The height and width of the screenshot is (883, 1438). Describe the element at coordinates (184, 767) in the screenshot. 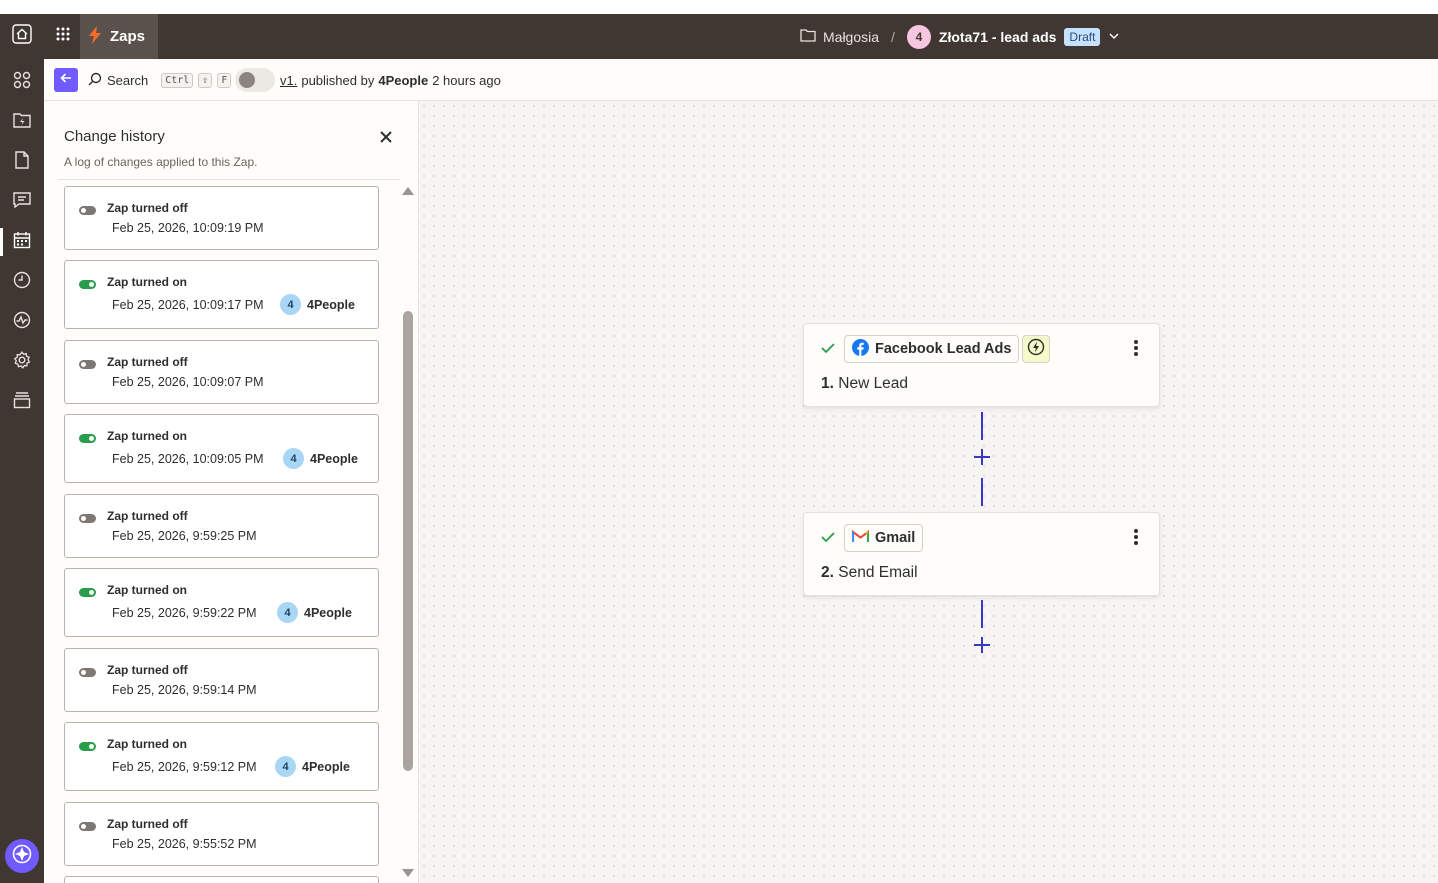

I see `entry-date: Feb 25, 2026, 9:59:12 PM` at that location.